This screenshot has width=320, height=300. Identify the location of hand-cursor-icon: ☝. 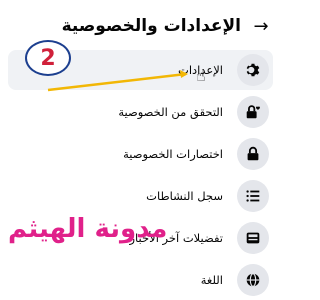
(201, 75).